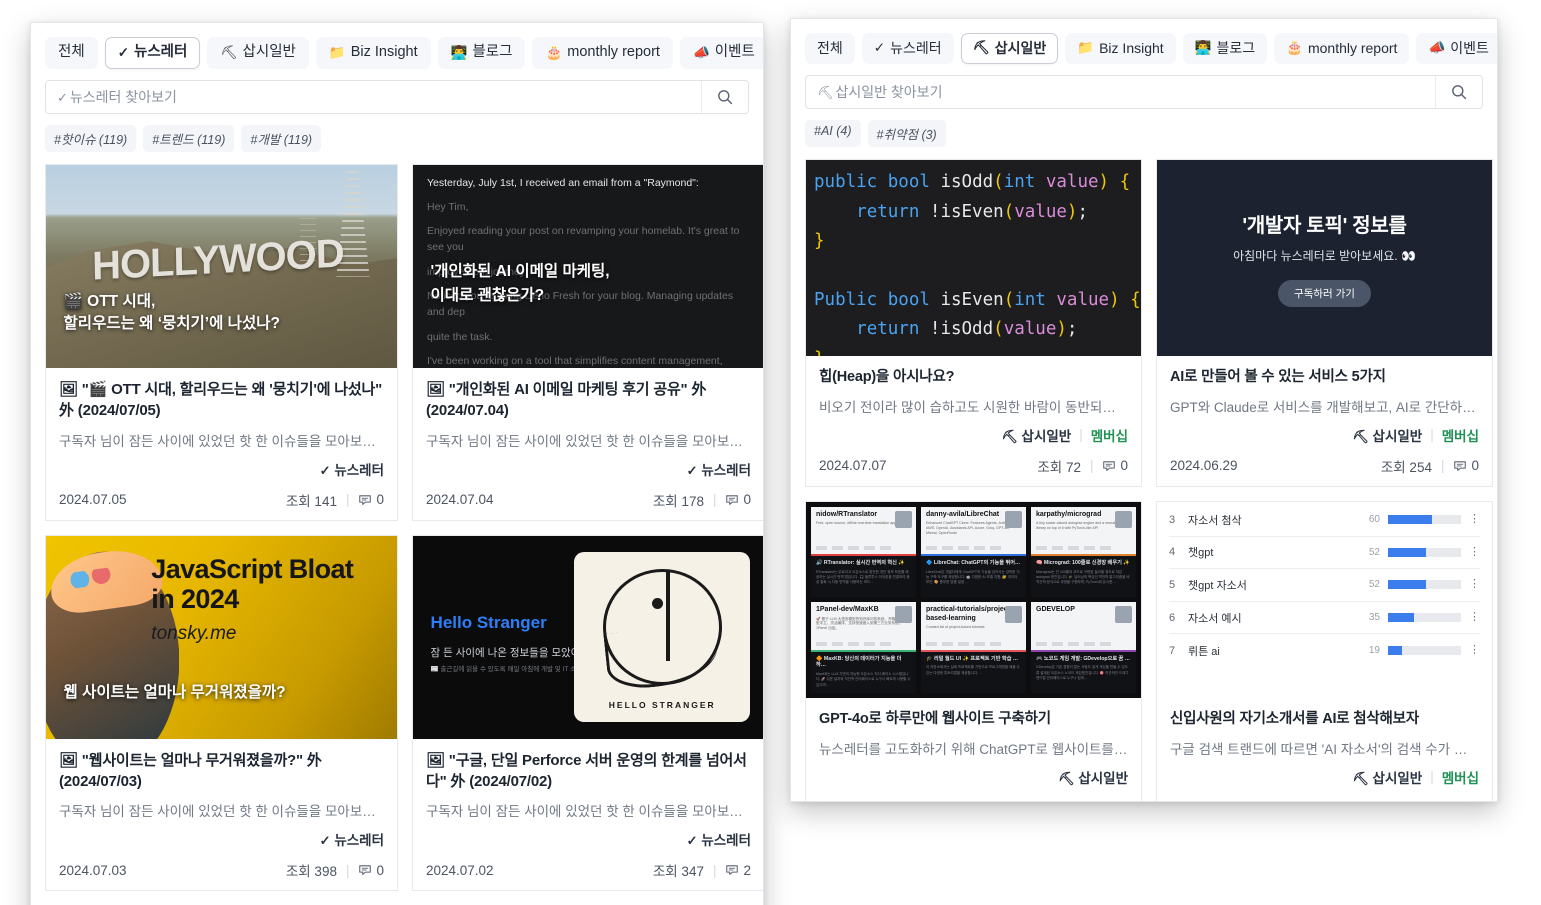  Describe the element at coordinates (189, 138) in the screenshot. I see `tag-chip: #트렌드 (119)` at that location.